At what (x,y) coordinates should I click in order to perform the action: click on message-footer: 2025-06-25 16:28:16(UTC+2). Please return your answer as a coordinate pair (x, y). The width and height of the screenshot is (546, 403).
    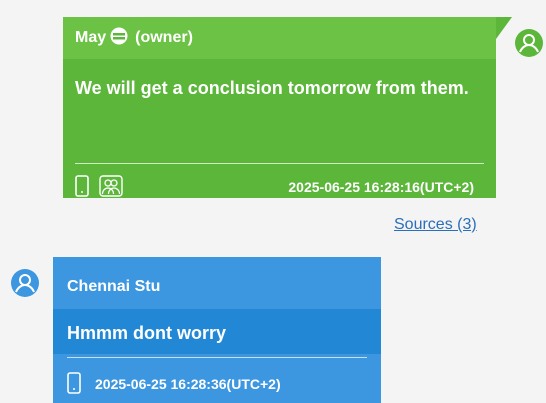
    Looking at the image, I should click on (274, 187).